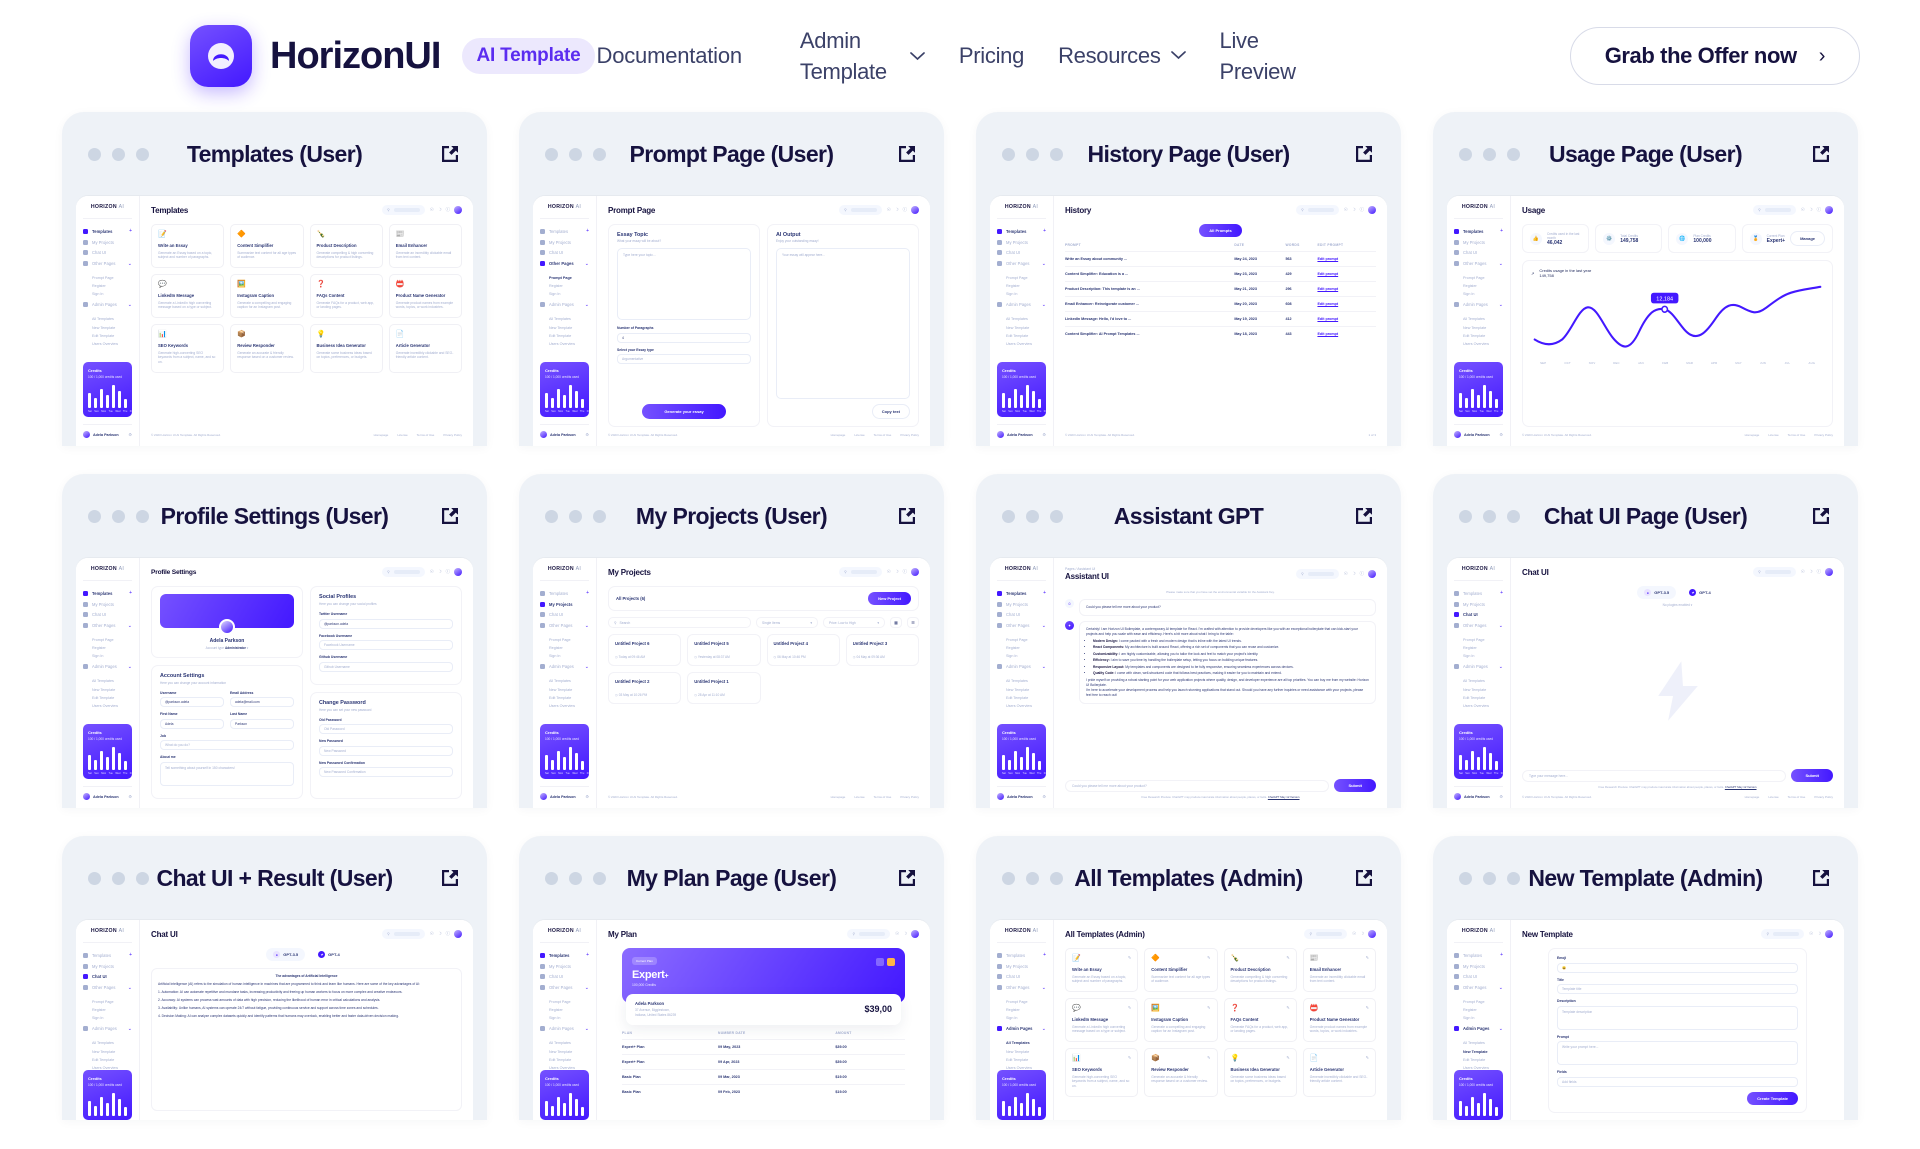 The height and width of the screenshot is (1149, 1920). I want to click on old-password-input: Old Password, so click(386, 729).